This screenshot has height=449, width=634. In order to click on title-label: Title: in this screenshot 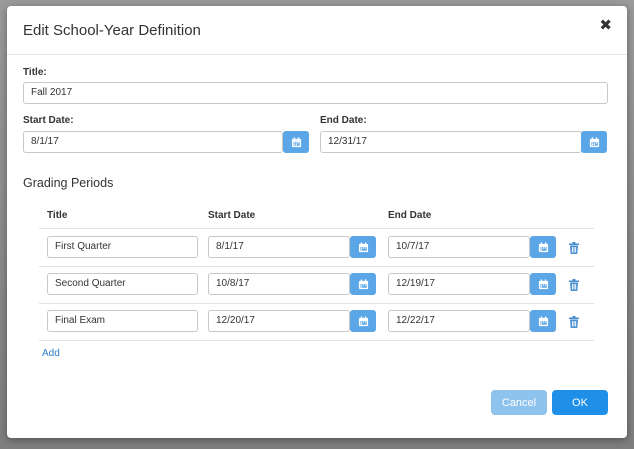, I will do `click(35, 72)`.